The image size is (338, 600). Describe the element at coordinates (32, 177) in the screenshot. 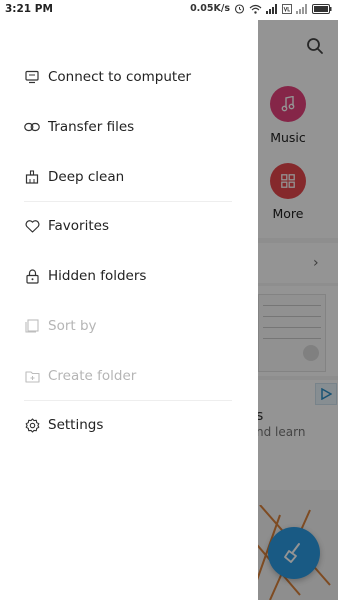

I see `broom-icon` at that location.